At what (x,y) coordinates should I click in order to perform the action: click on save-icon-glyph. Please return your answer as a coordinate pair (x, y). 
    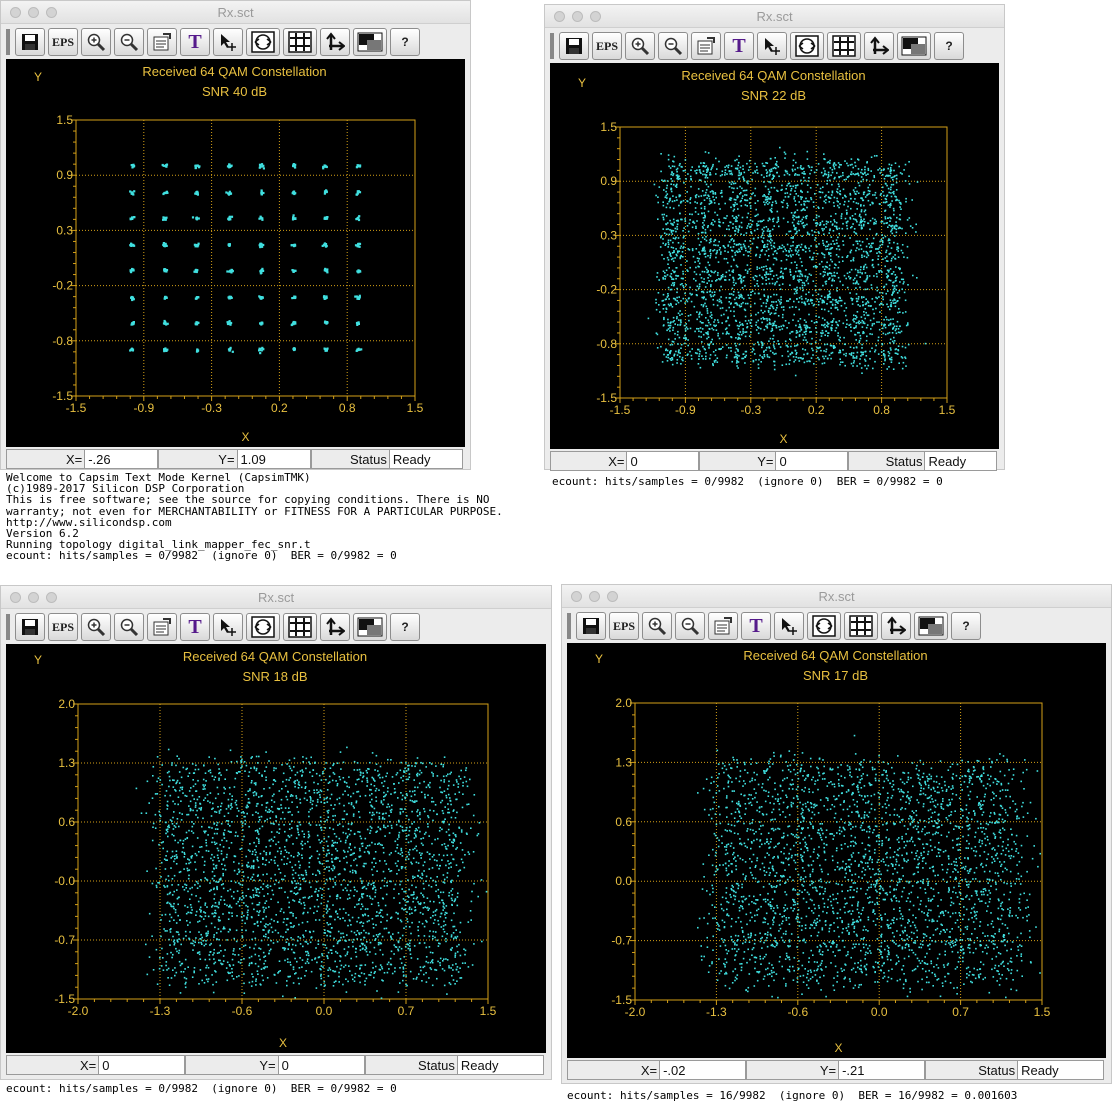
    Looking at the image, I should click on (574, 46).